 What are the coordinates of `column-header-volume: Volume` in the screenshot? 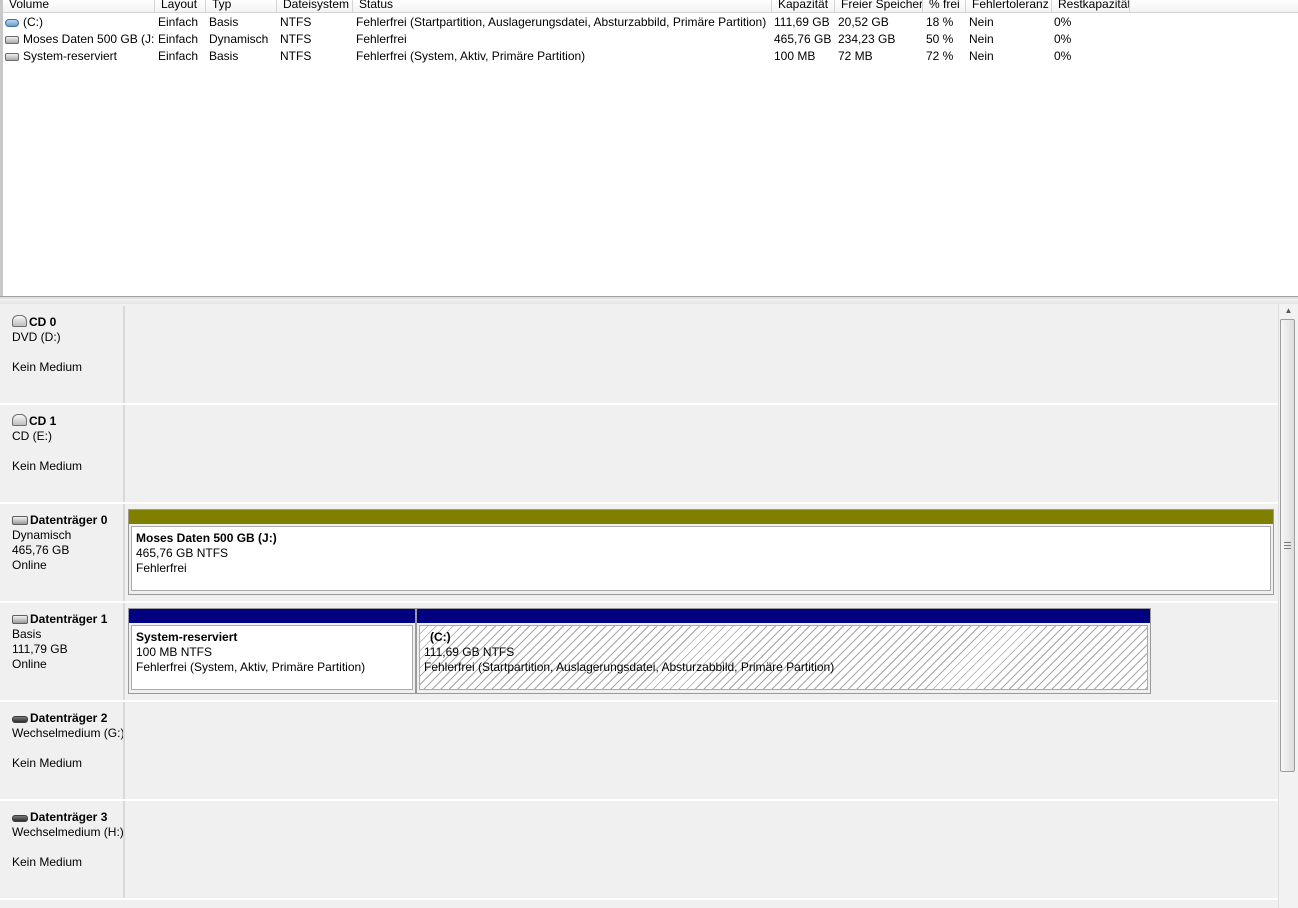 It's located at (79, 6).